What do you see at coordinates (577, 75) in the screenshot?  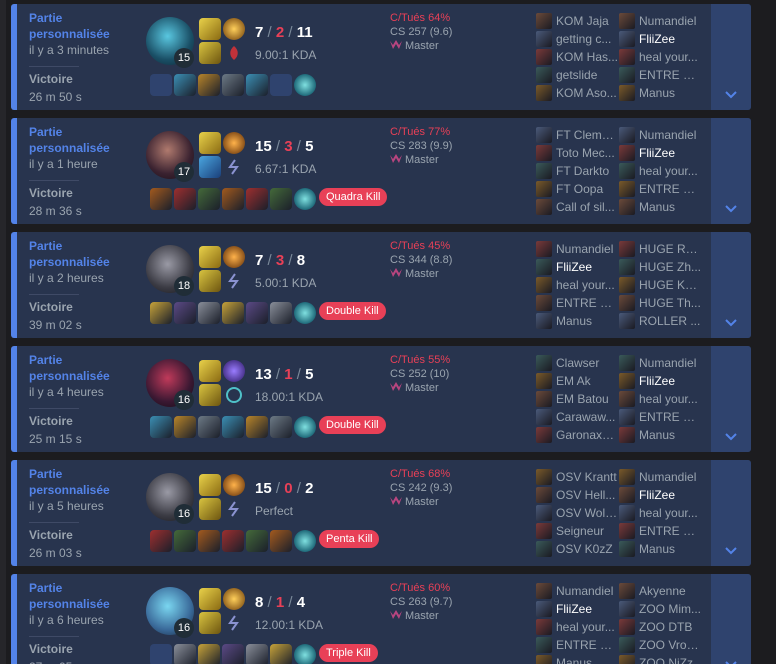 I see `player-row: getslide` at bounding box center [577, 75].